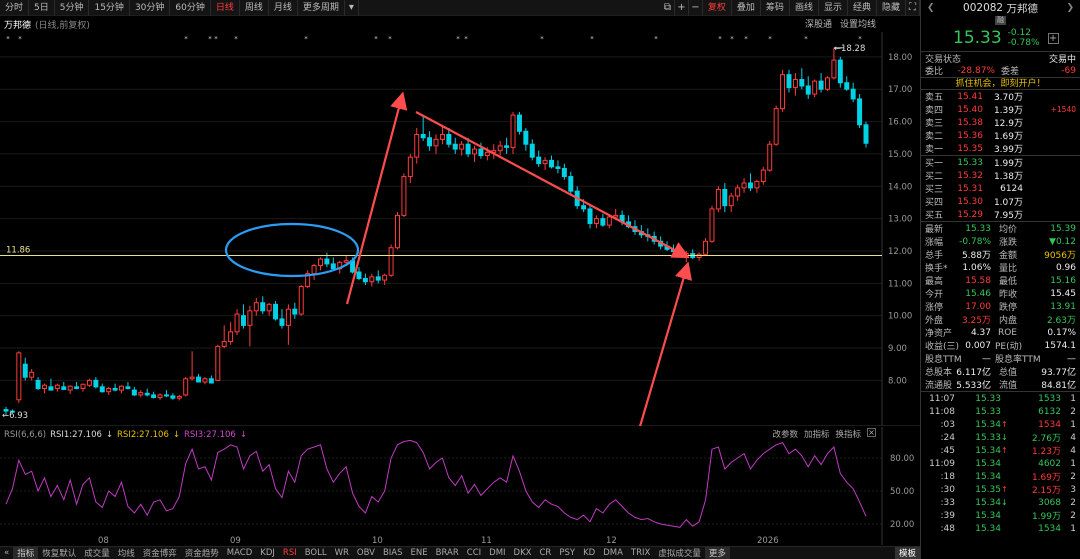 The image size is (1080, 559). I want to click on level-label: 卖四, so click(934, 111).